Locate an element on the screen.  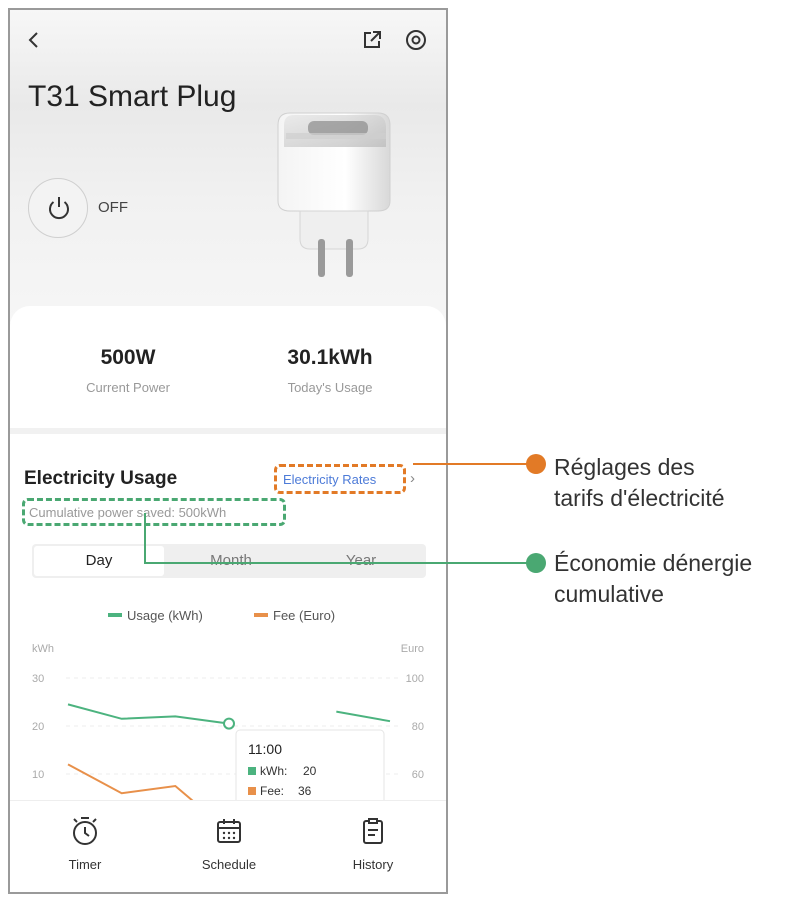
legend-fee-swatch is located at coordinates (261, 615).